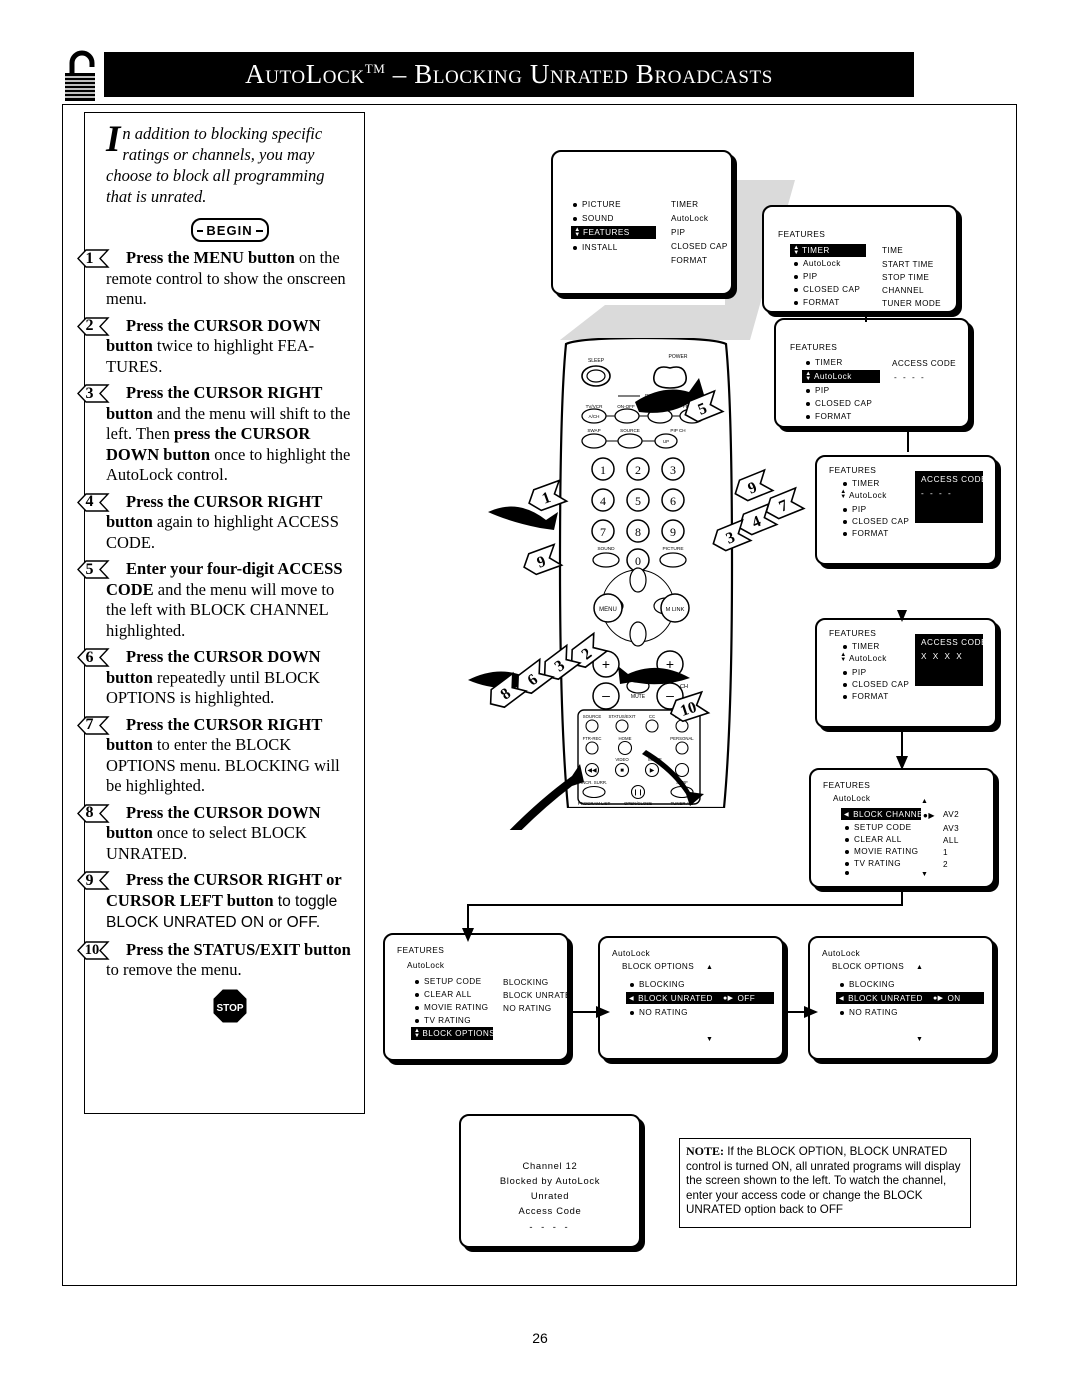 Image resolution: width=1080 pixels, height=1397 pixels. Describe the element at coordinates (869, 1012) in the screenshot. I see `menu-item: NO RATING` at that location.